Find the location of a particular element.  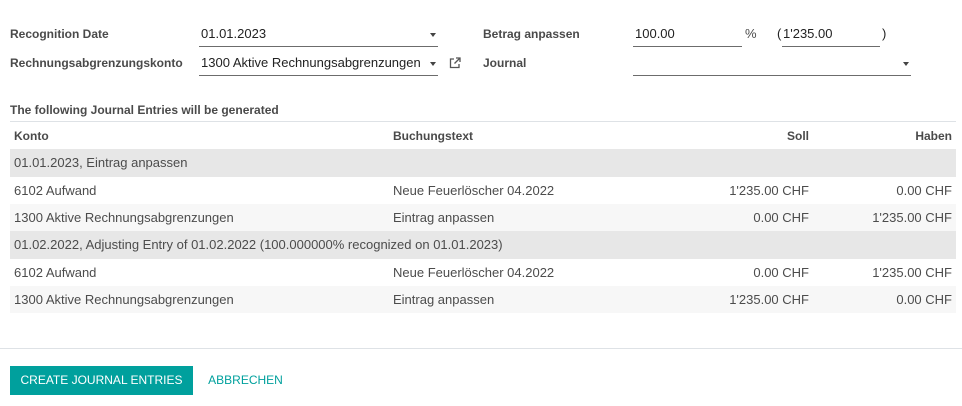

adjust-amount-value: 1'235.00 is located at coordinates (808, 33).